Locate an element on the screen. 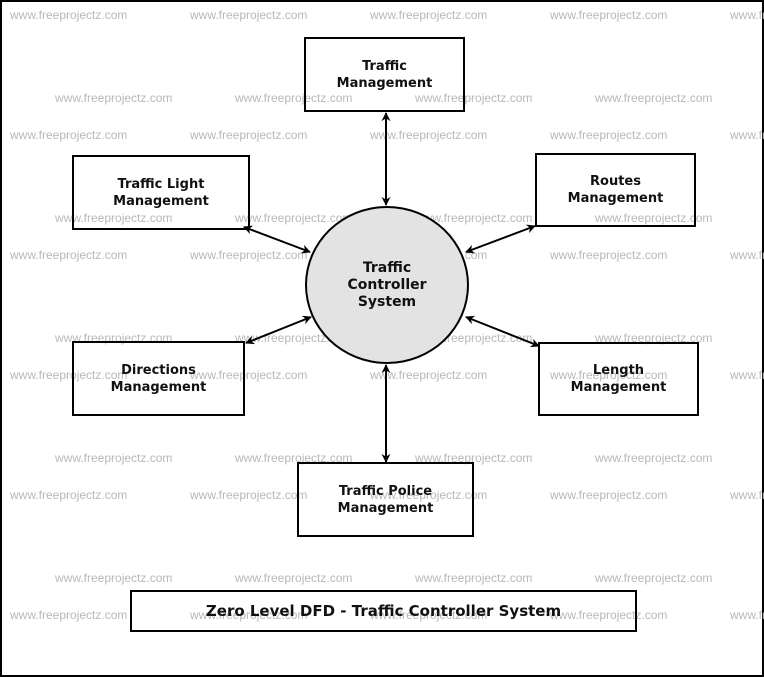 The height and width of the screenshot is (677, 764). entity-label: Routes Management is located at coordinates (615, 190).